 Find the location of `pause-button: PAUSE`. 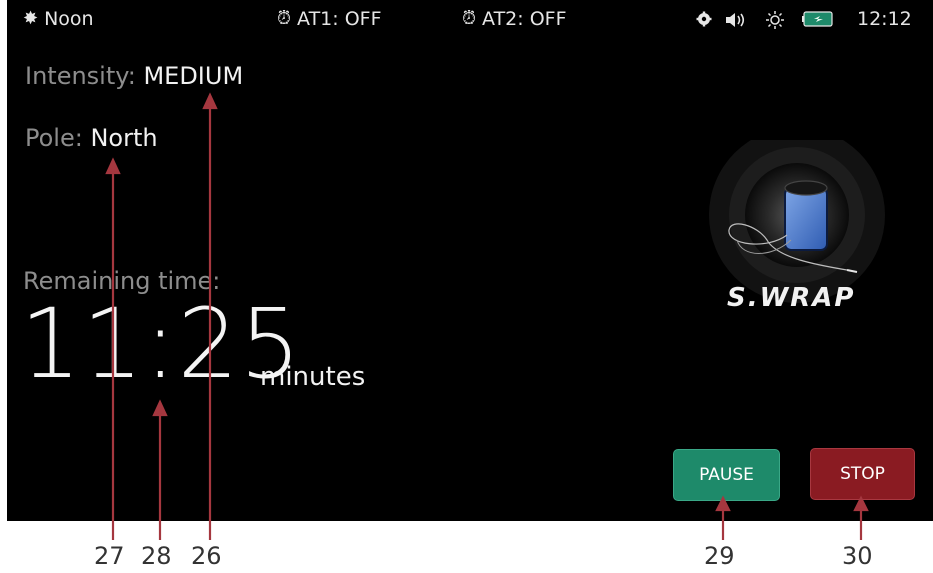

pause-button: PAUSE is located at coordinates (726, 475).